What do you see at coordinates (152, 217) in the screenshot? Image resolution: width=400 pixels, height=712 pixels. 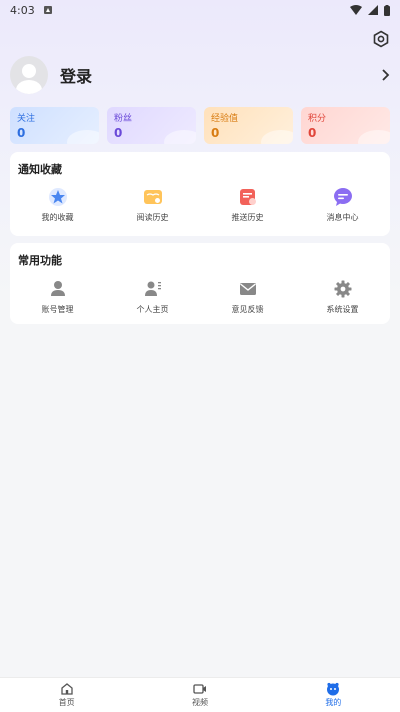 I see `grid-item-label: 阅读历史` at bounding box center [152, 217].